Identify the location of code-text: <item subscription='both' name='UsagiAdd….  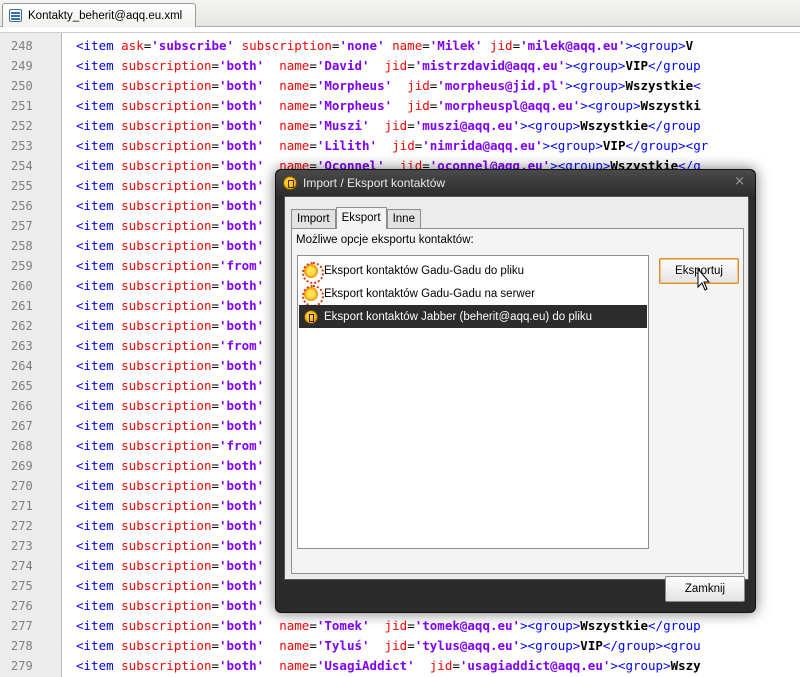
(388, 666).